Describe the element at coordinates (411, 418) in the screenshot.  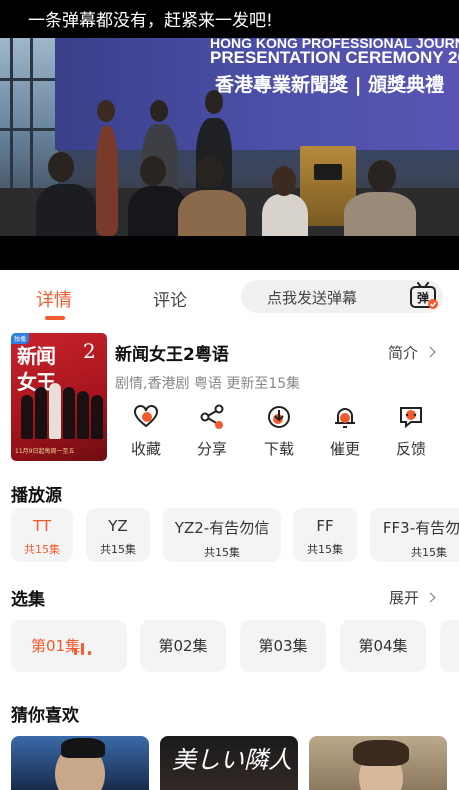
I see `feedback-icon` at that location.